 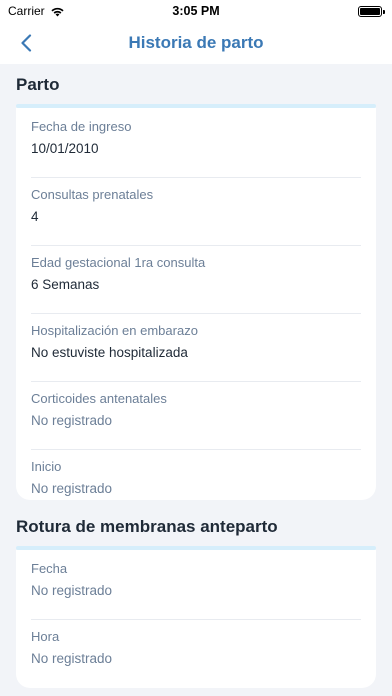 I want to click on section-header-parto: Parto, so click(x=196, y=84).